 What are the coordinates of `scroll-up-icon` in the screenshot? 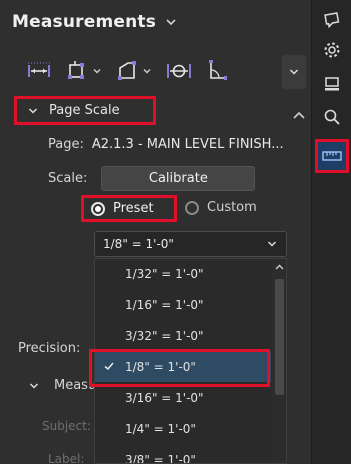 It's located at (299, 116).